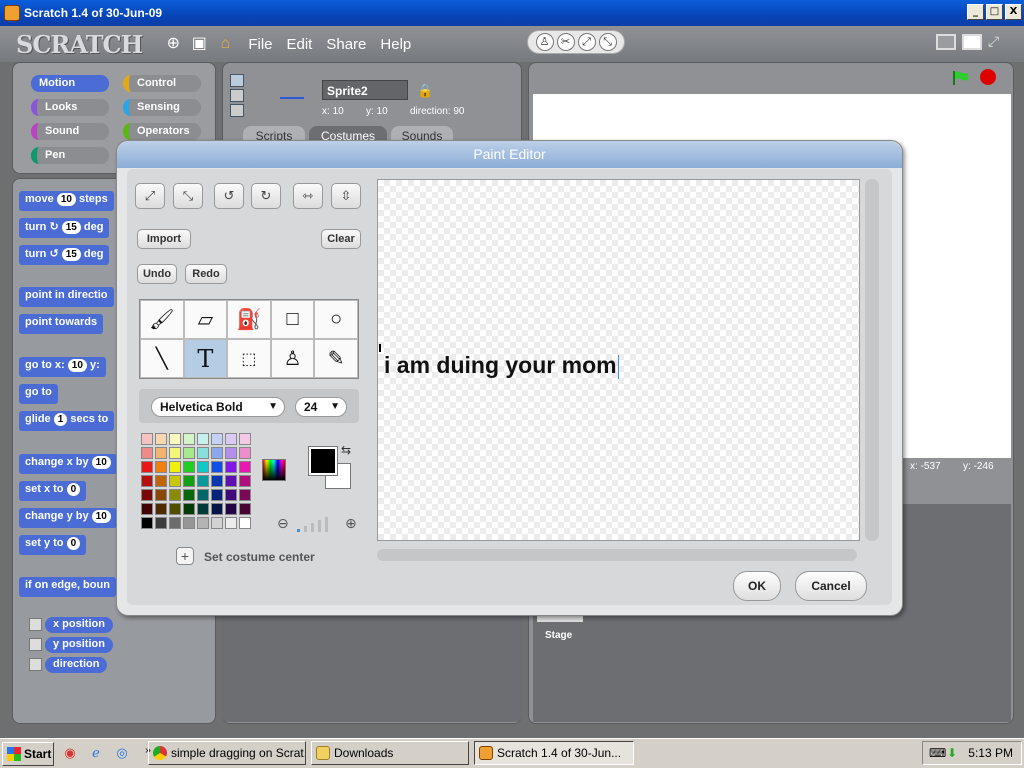 This screenshot has width=1024, height=768. I want to click on canvas-horizontal-scrollbar, so click(617, 555).